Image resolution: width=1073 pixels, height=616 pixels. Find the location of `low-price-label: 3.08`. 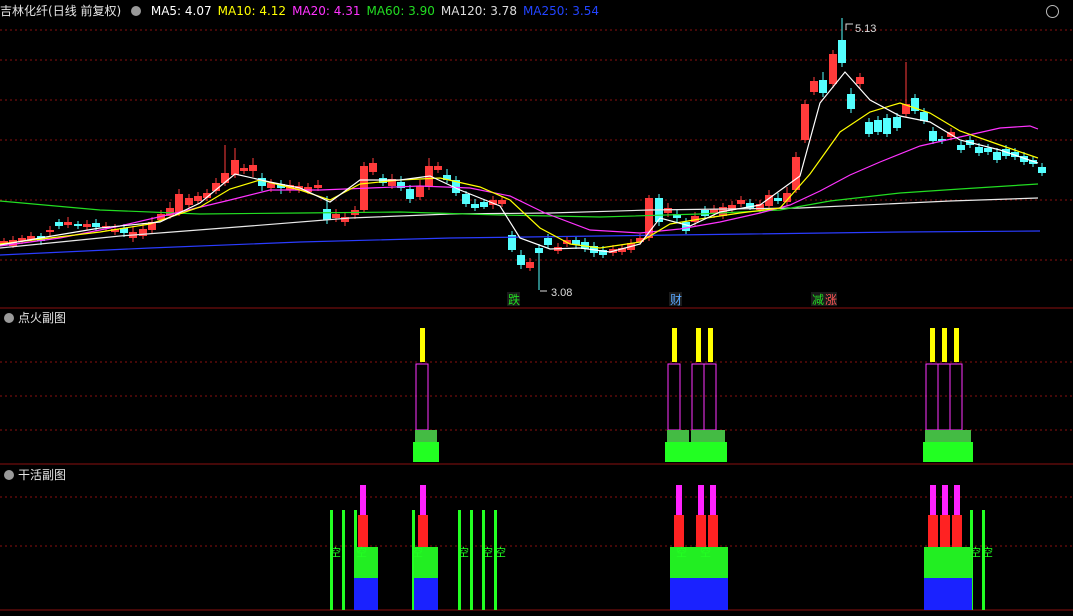

low-price-label: 3.08 is located at coordinates (561, 293).